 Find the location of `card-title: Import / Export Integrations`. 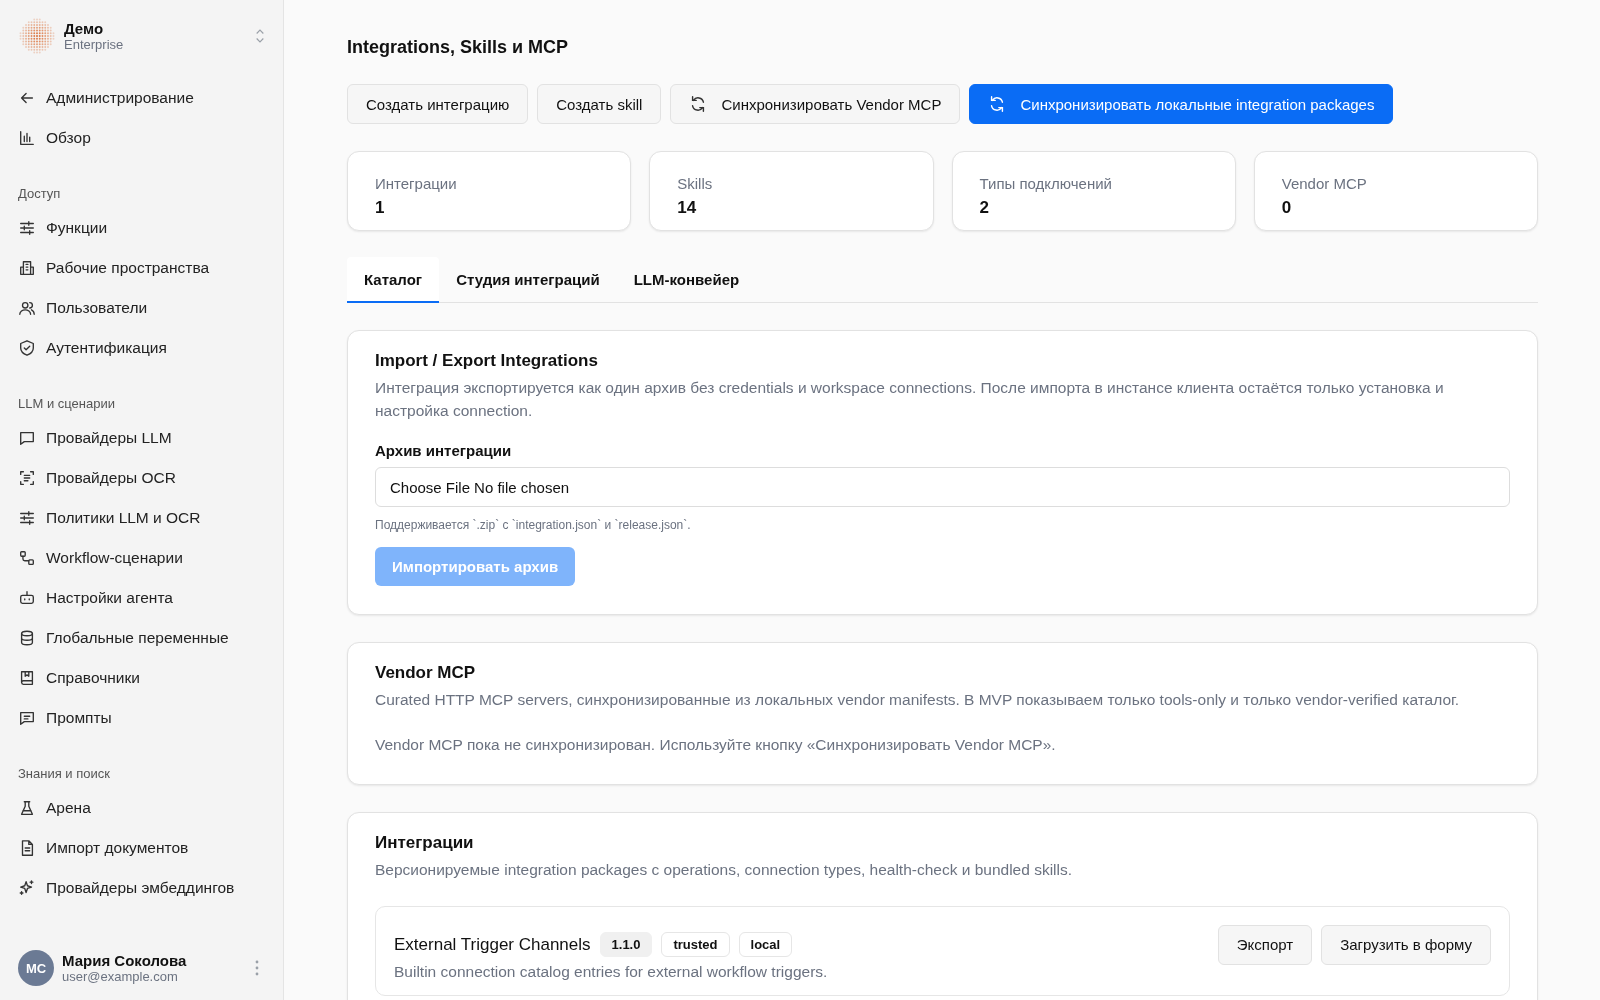

card-title: Import / Export Integrations is located at coordinates (487, 361).